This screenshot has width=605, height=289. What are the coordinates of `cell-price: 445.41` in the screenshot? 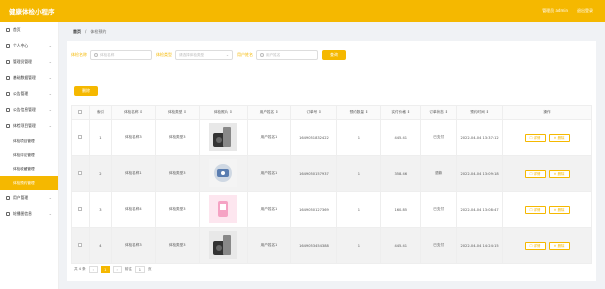 It's located at (401, 245).